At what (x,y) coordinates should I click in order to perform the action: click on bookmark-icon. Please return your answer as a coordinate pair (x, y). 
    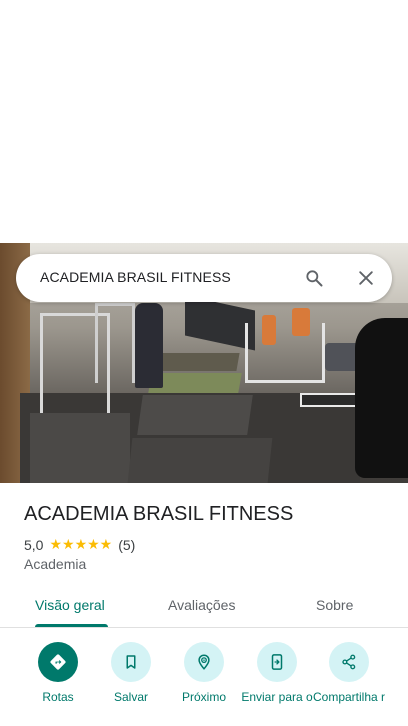
    Looking at the image, I should click on (131, 662).